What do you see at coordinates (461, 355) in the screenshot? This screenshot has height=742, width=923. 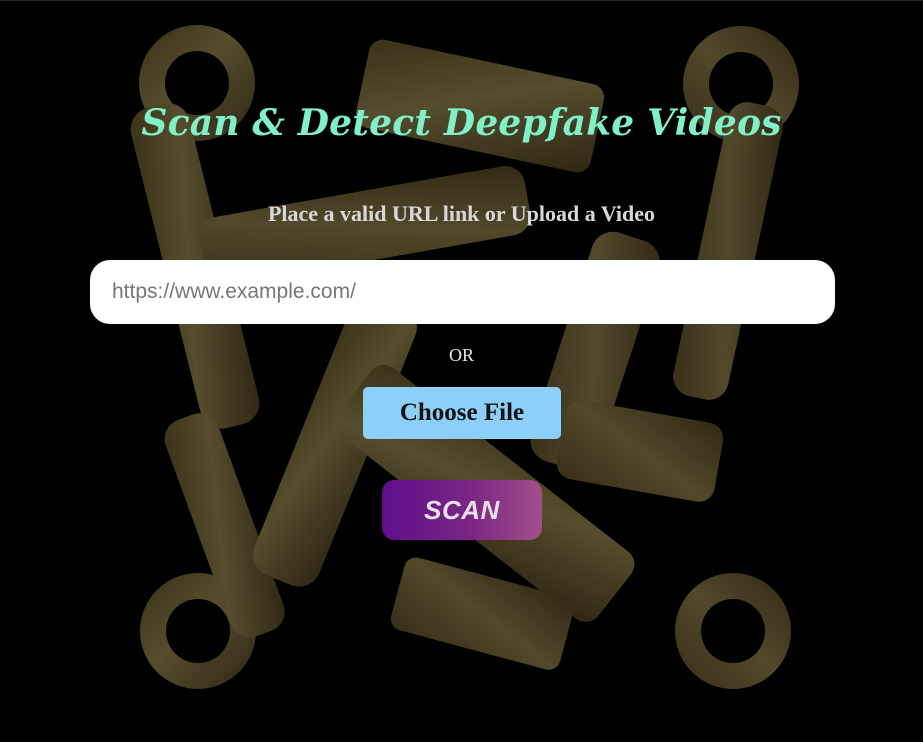 I see `or-separator: OR` at bounding box center [461, 355].